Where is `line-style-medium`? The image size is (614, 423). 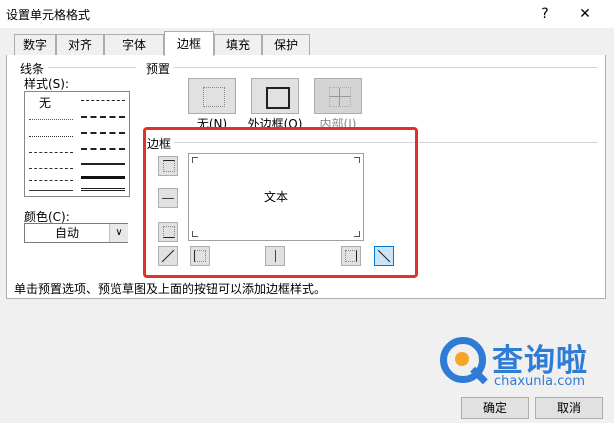
line-style-medium is located at coordinates (103, 164).